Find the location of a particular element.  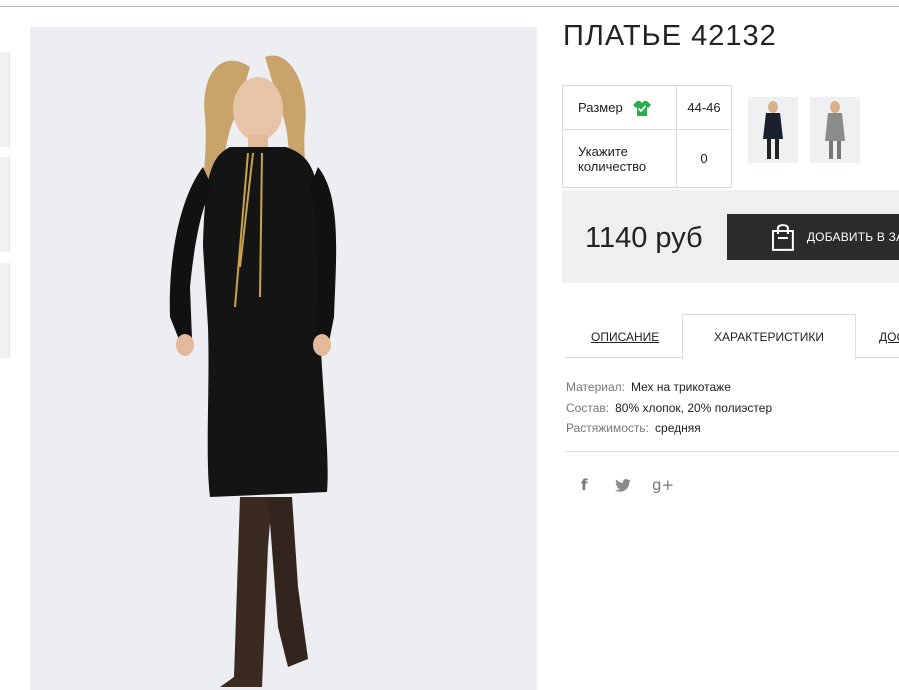

black-dress-thumbnail is located at coordinates (773, 130).